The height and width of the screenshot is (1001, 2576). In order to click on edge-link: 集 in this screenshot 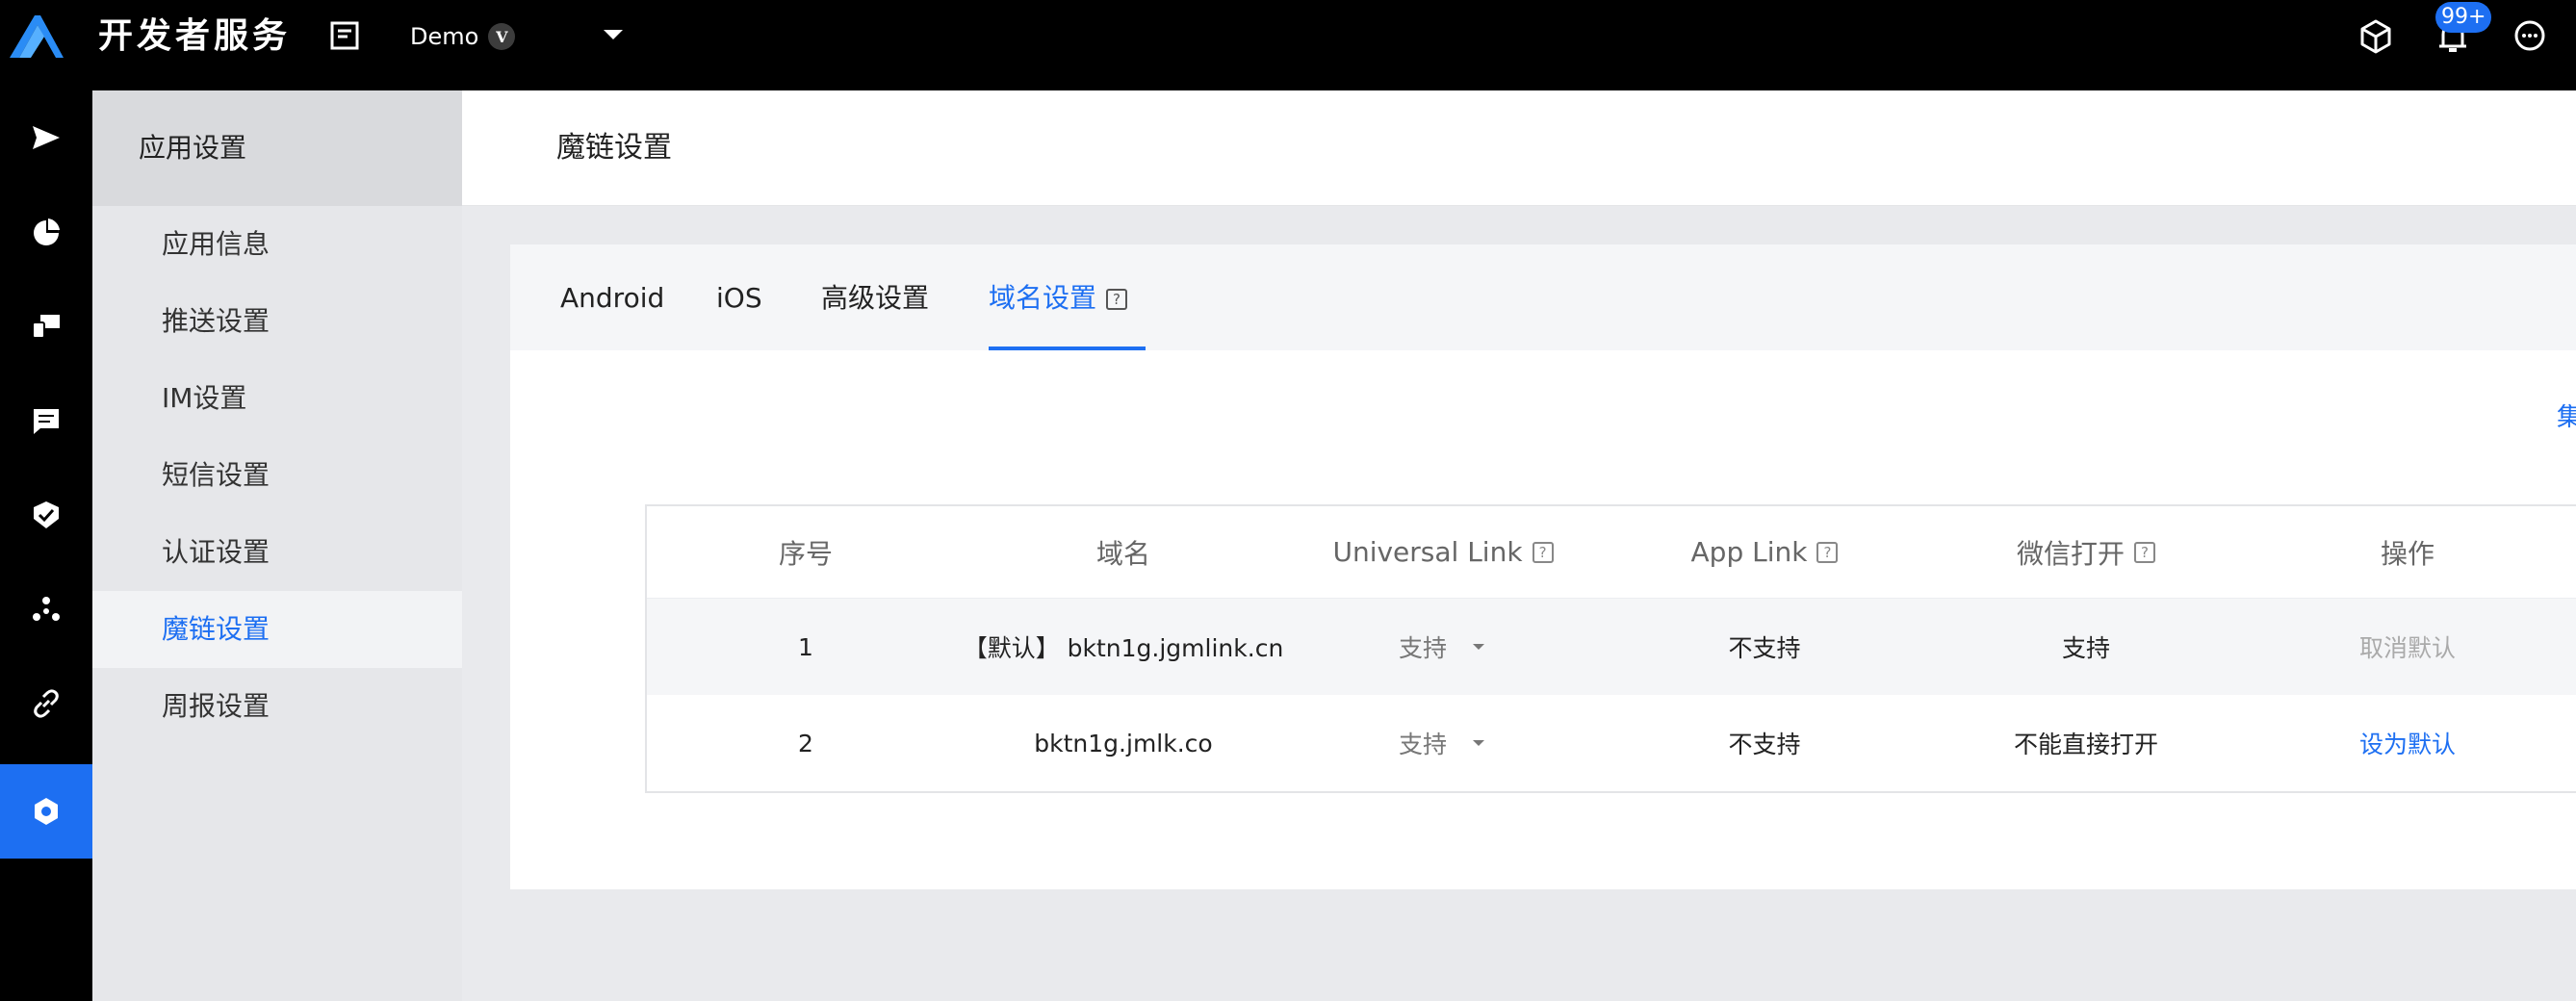, I will do `click(2567, 417)`.